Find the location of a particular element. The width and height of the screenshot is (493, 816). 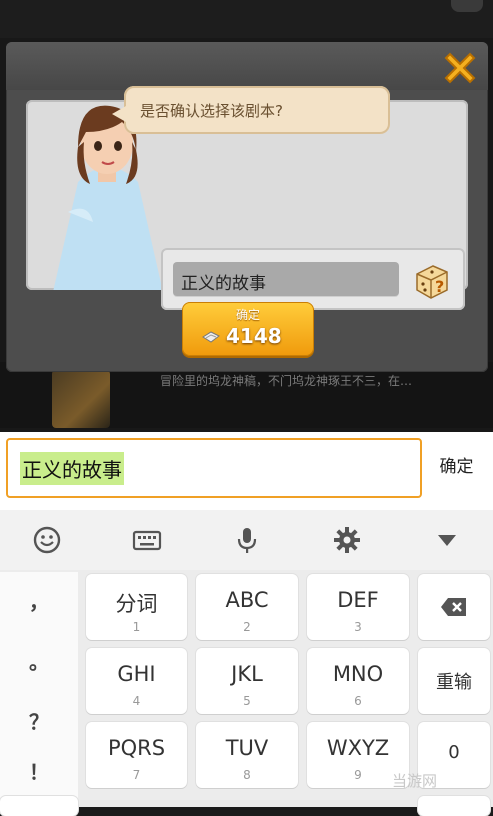

speech-bubble: 是否确认选择该剧本? is located at coordinates (251, 110).